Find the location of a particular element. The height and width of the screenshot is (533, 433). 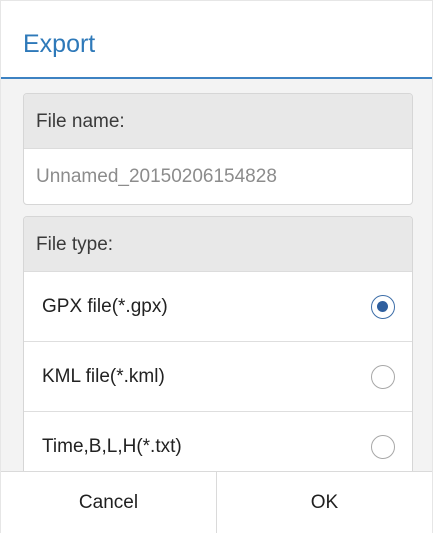

file-type-option-gpx: GPX file(*.gpx) is located at coordinates (218, 307).